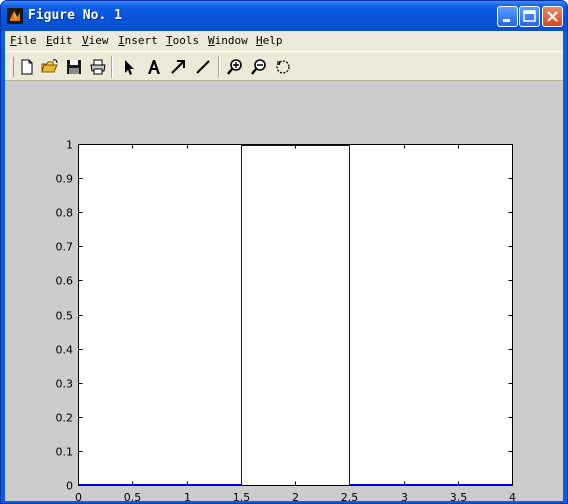 The width and height of the screenshot is (568, 504). What do you see at coordinates (59, 41) in the screenshot?
I see `menu-edit: Edit` at bounding box center [59, 41].